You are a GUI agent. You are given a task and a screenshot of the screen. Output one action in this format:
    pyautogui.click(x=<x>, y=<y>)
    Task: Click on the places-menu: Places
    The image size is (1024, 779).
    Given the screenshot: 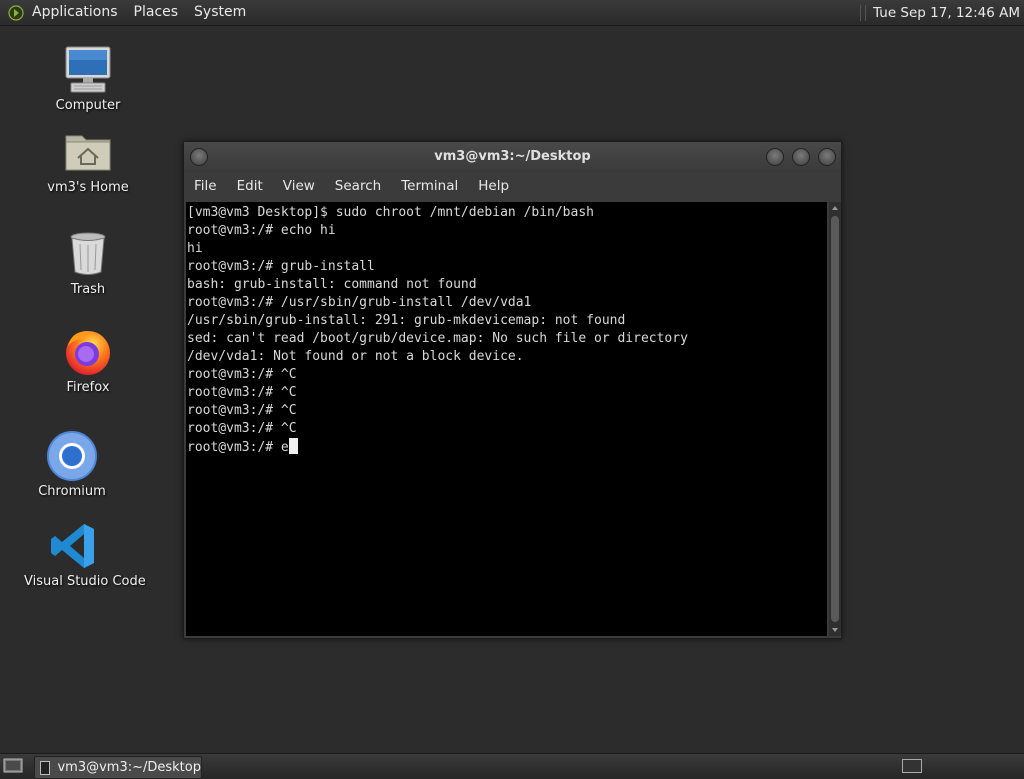 What is the action you would take?
    pyautogui.click(x=156, y=12)
    